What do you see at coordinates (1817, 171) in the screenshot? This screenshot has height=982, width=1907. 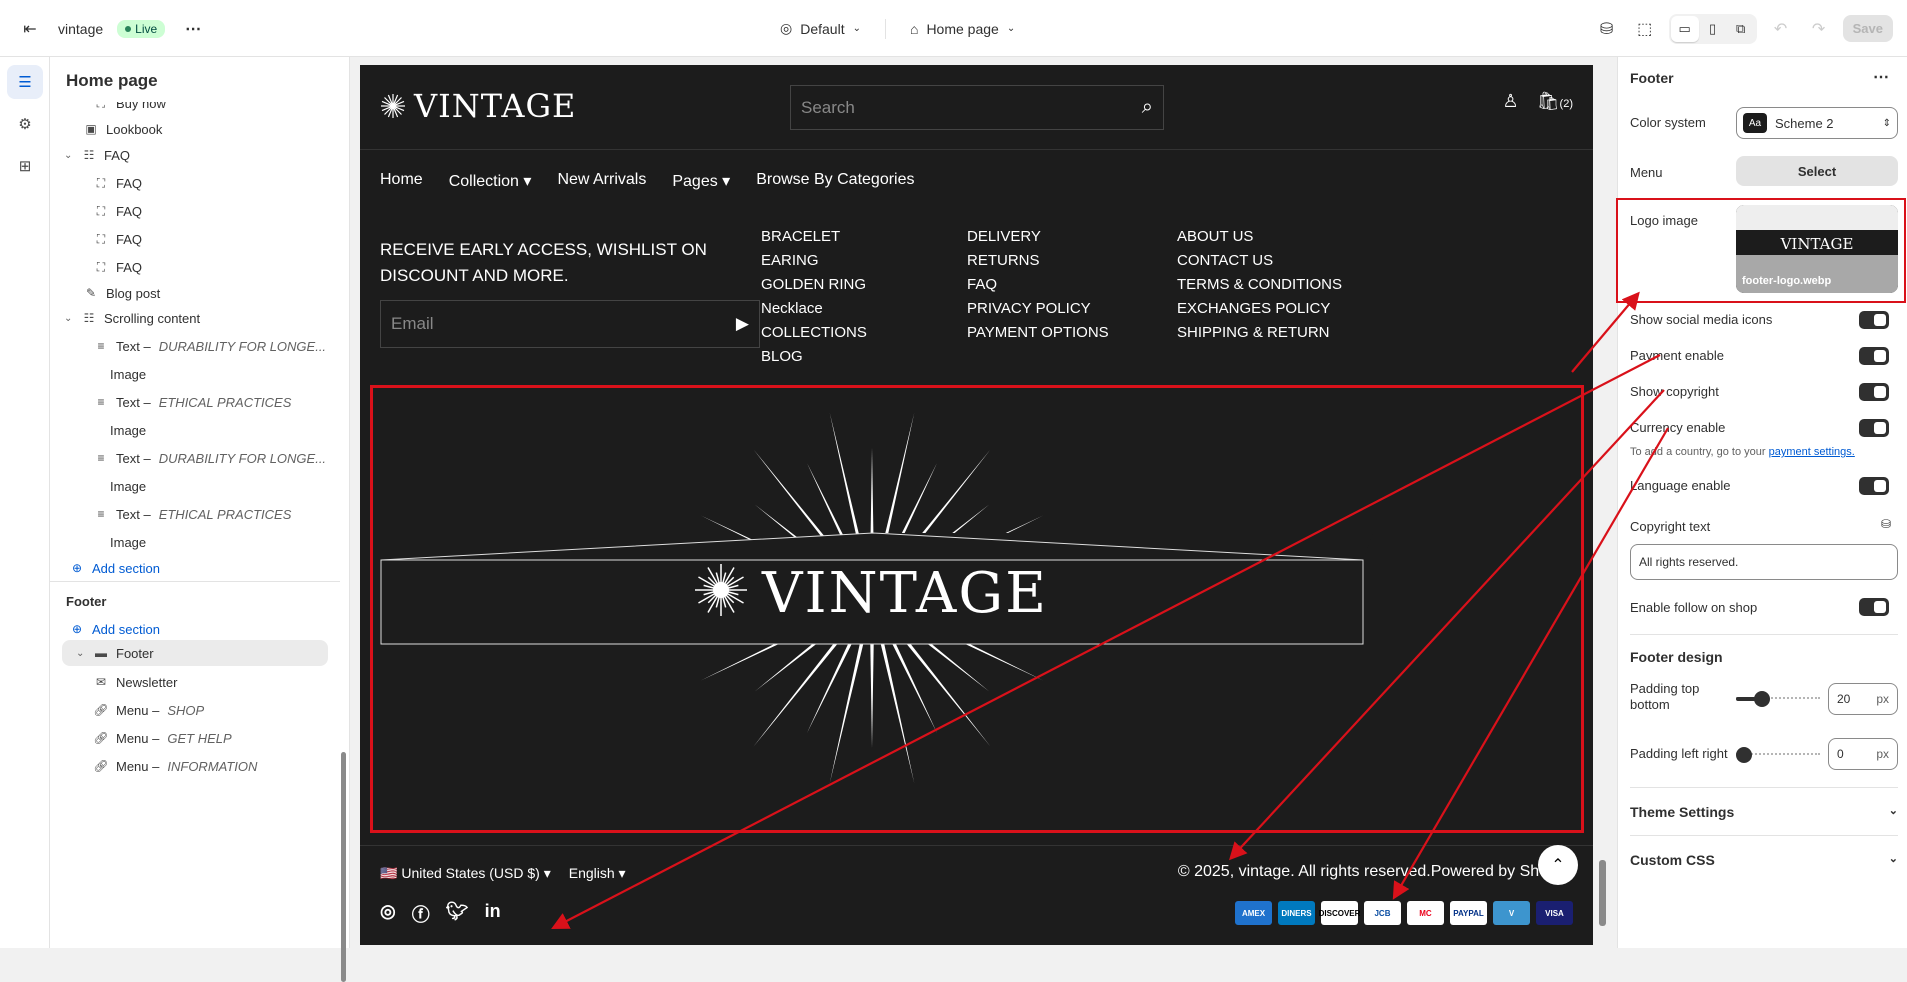 I see `menu-select-button: Select` at bounding box center [1817, 171].